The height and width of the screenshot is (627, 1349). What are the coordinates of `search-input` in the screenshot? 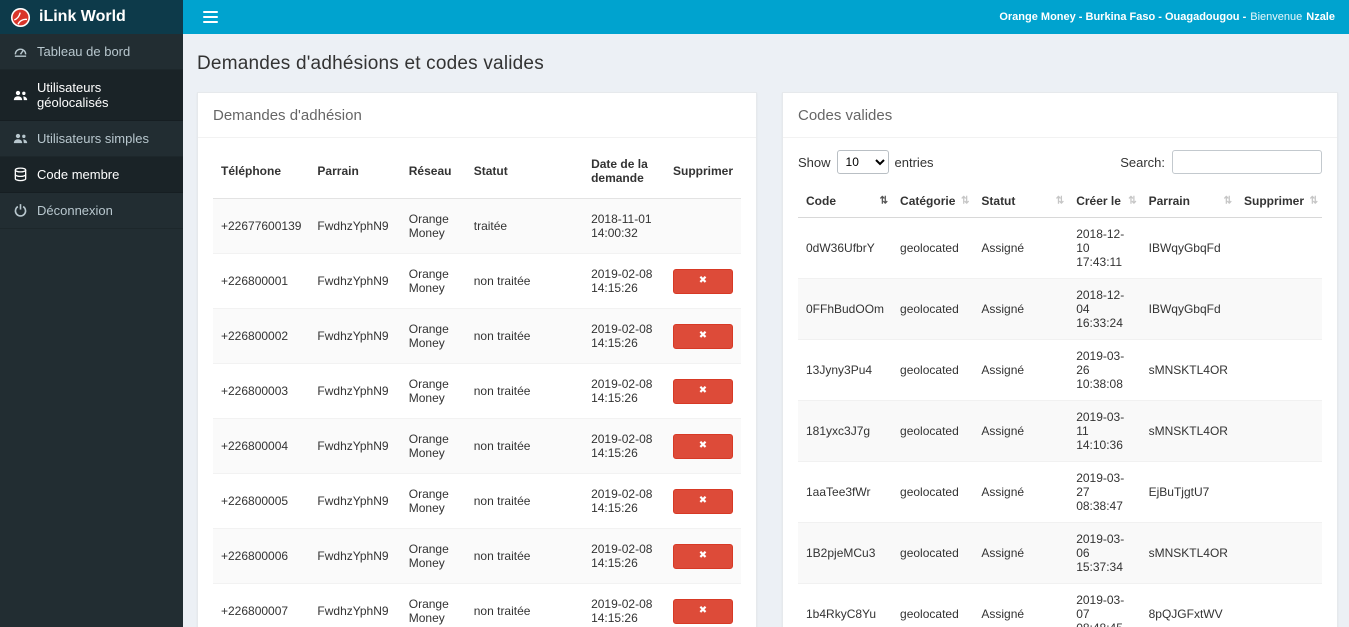 It's located at (1247, 162).